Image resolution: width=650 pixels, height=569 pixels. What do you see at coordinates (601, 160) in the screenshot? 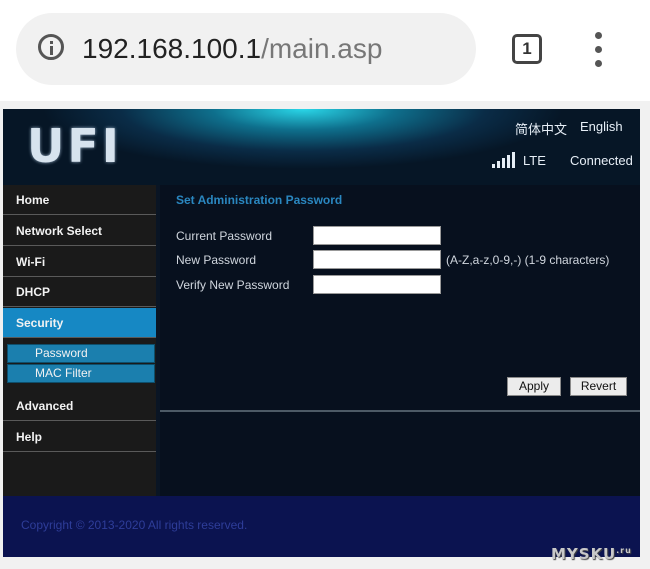
I see `connection-status: Connected` at bounding box center [601, 160].